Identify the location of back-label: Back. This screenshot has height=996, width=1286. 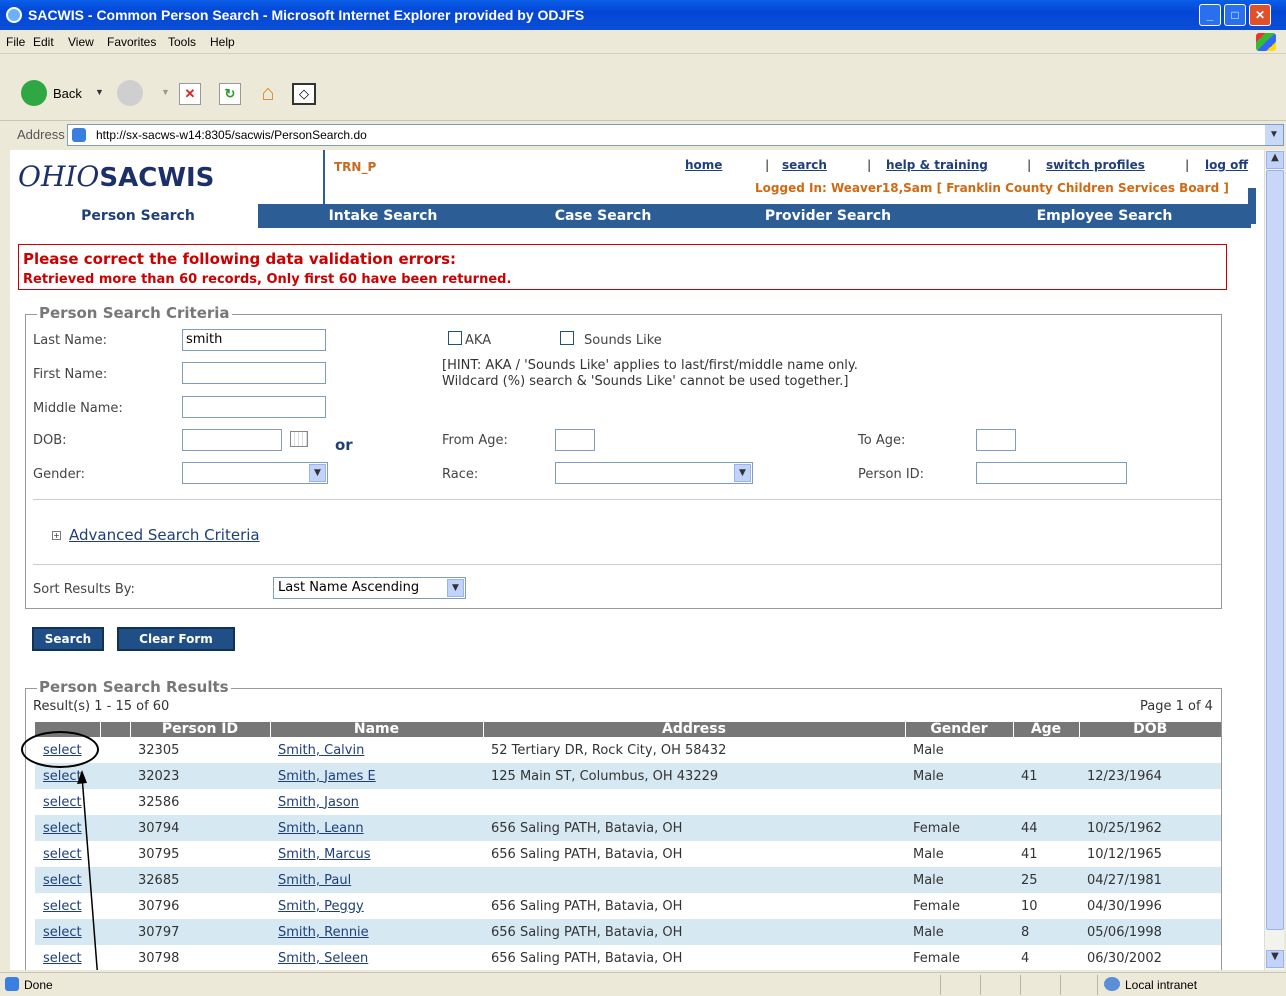
(67, 93).